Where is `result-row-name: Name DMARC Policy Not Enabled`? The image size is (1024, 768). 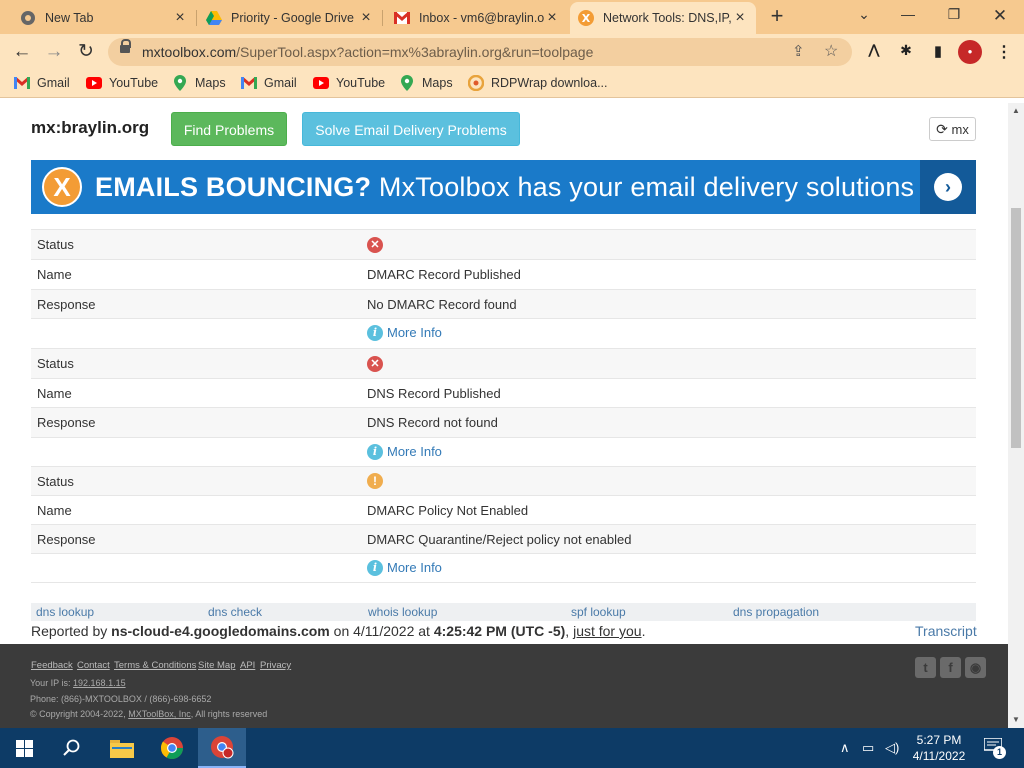
result-row-name: Name DMARC Policy Not Enabled is located at coordinates (503, 510).